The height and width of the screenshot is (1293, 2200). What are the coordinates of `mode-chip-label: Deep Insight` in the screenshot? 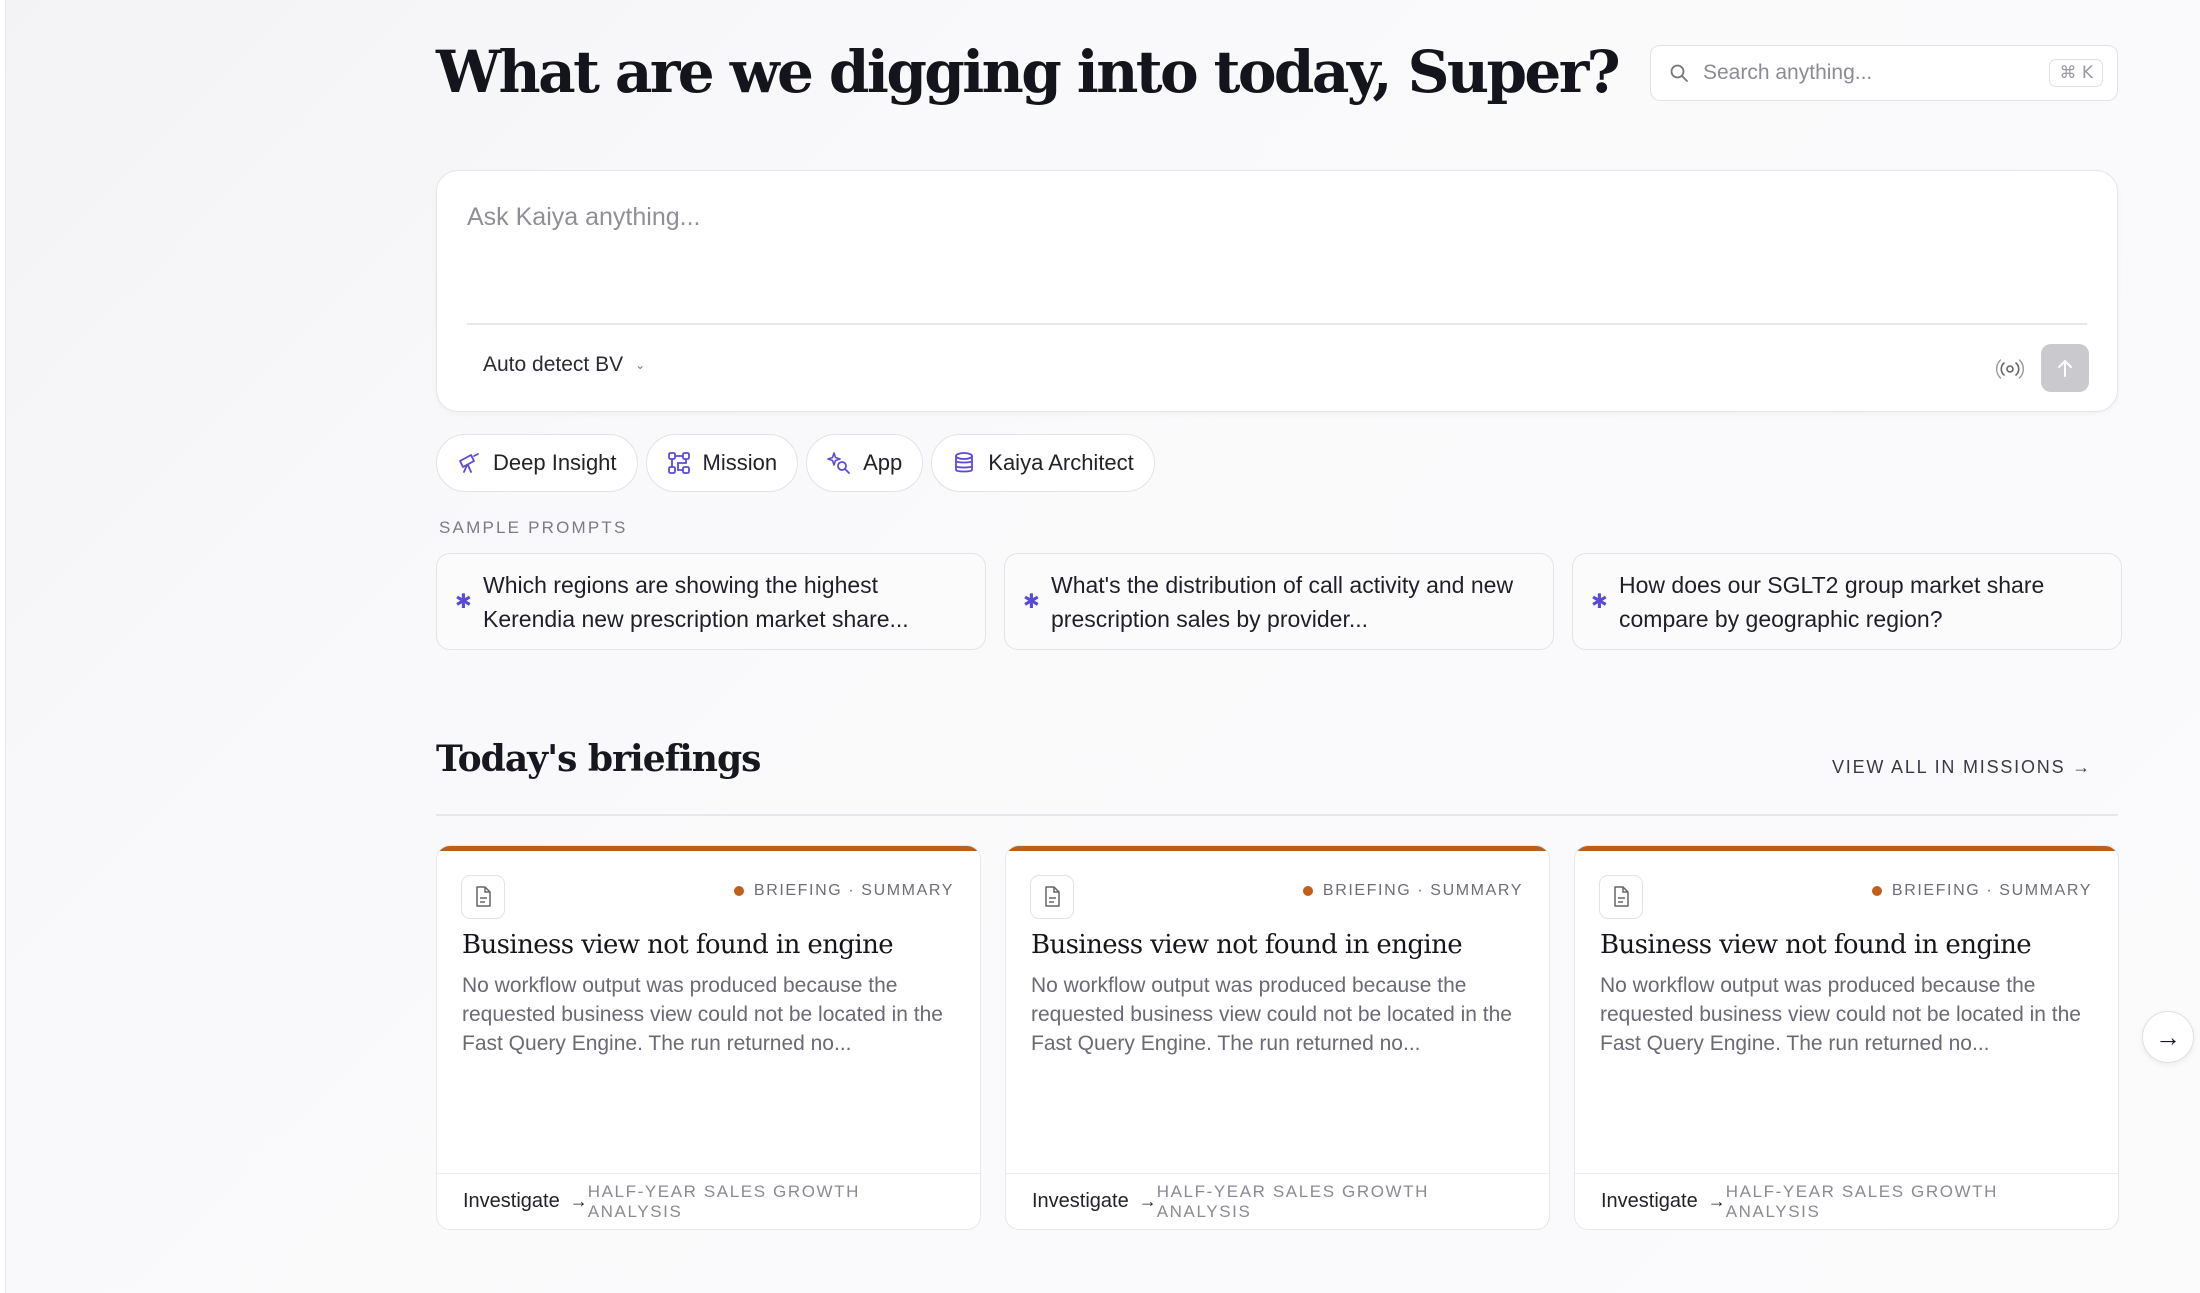 It's located at (555, 462).